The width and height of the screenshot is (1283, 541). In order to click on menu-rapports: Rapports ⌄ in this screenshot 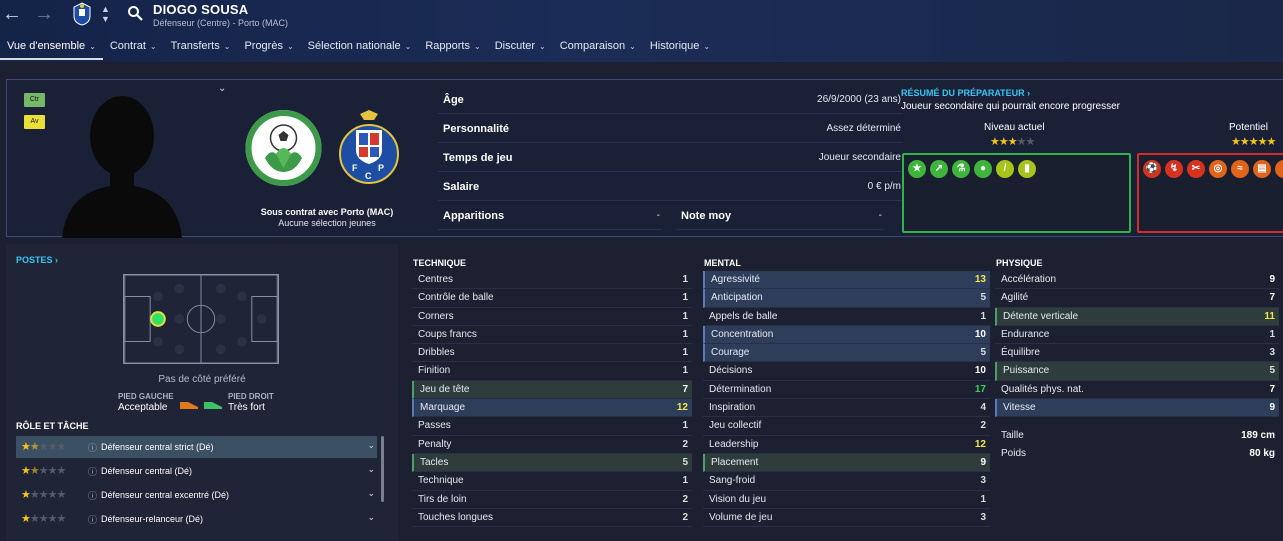, I will do `click(452, 48)`.